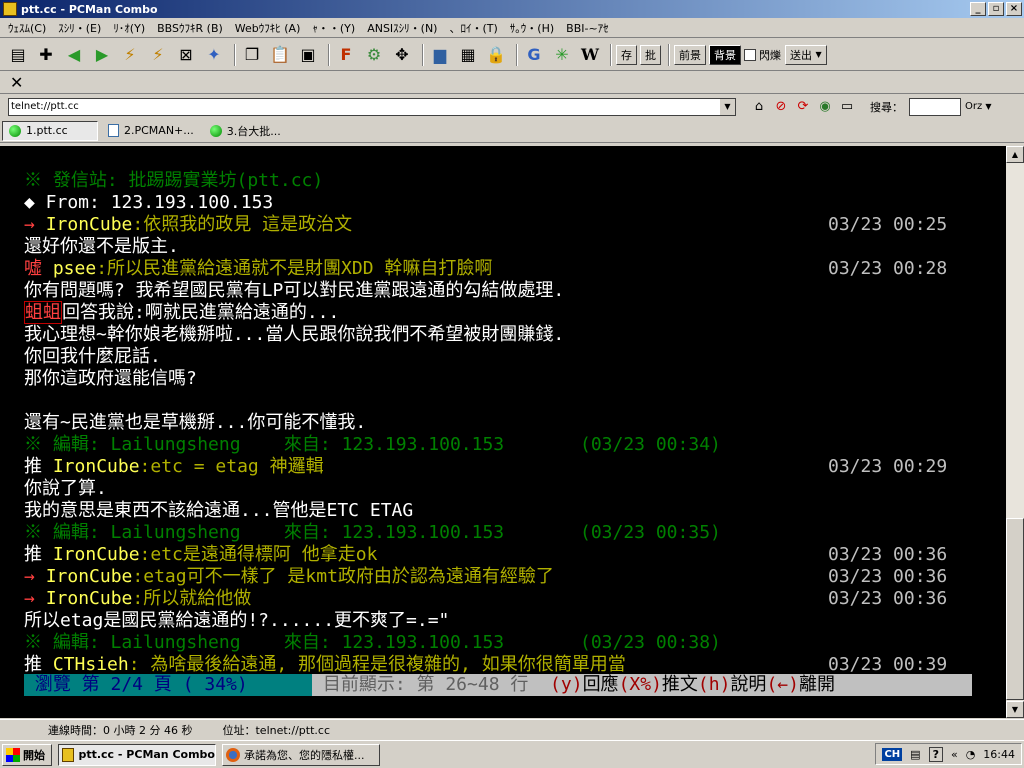 The height and width of the screenshot is (768, 1024). I want to click on paste-icon: 📋, so click(280, 55).